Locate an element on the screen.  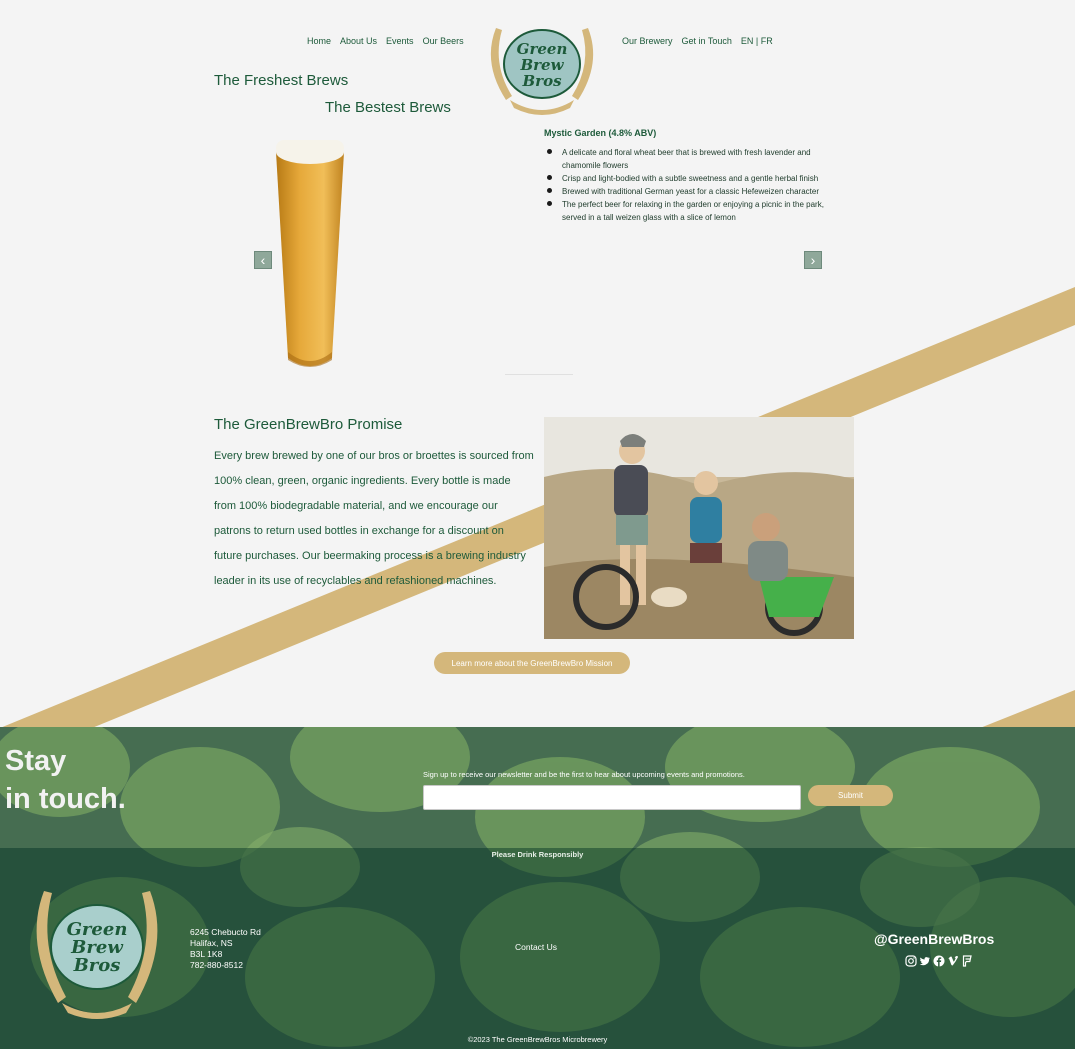
promise-title: The GreenBrewBro Promise is located at coordinates (308, 424).